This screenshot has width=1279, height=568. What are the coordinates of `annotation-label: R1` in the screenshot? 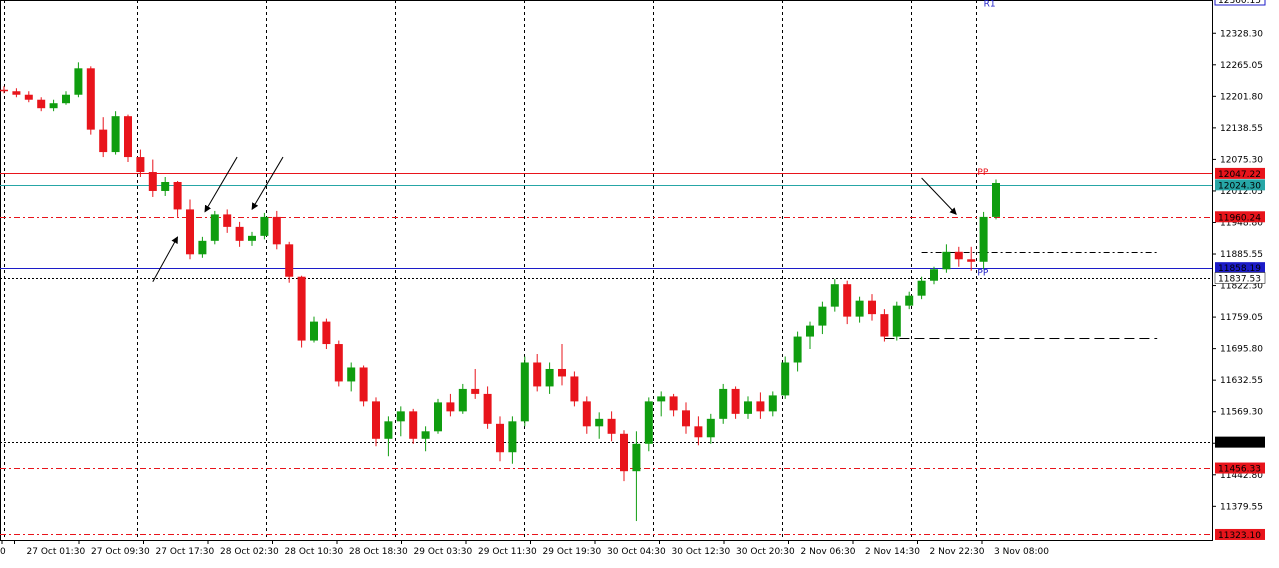 It's located at (990, 4).